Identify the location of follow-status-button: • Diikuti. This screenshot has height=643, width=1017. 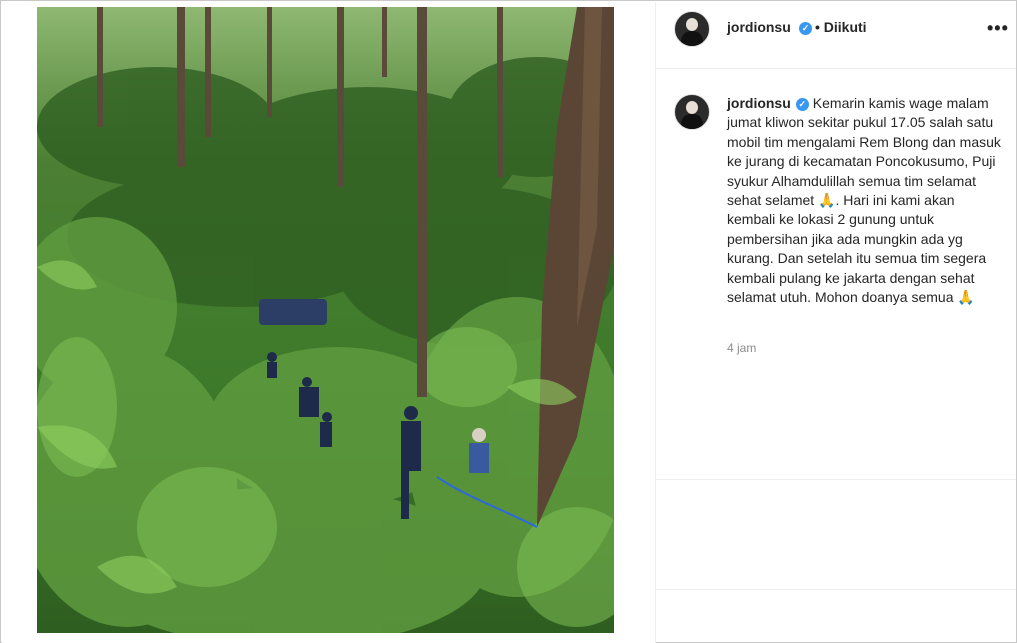
(841, 27).